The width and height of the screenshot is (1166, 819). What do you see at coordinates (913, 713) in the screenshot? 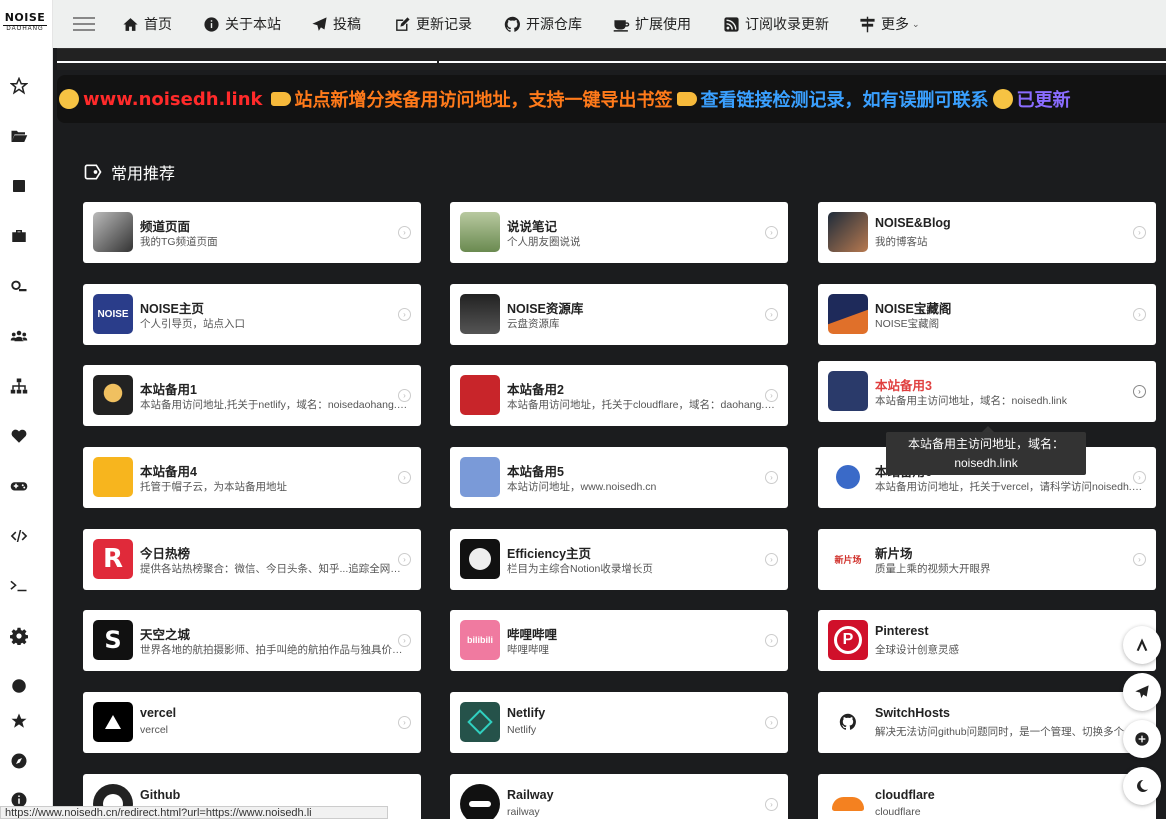
I see `card-title: SwitchHosts` at bounding box center [913, 713].